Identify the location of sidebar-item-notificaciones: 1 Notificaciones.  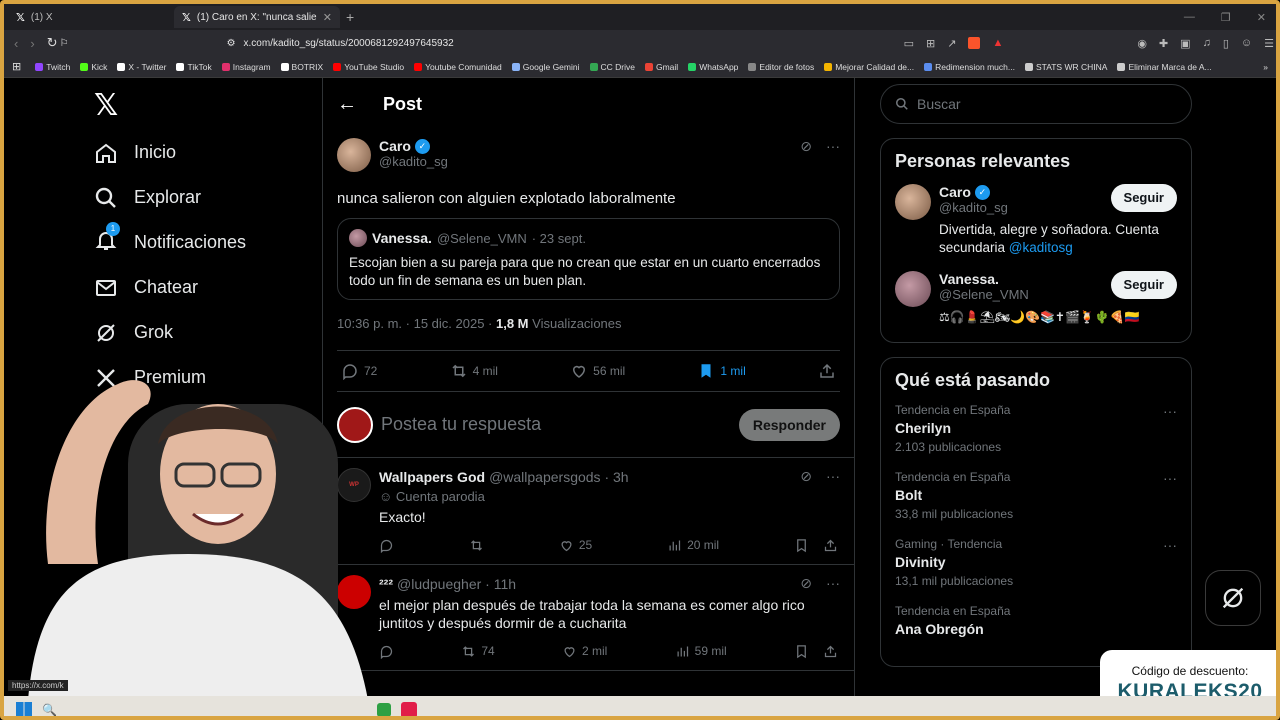
(200, 242).